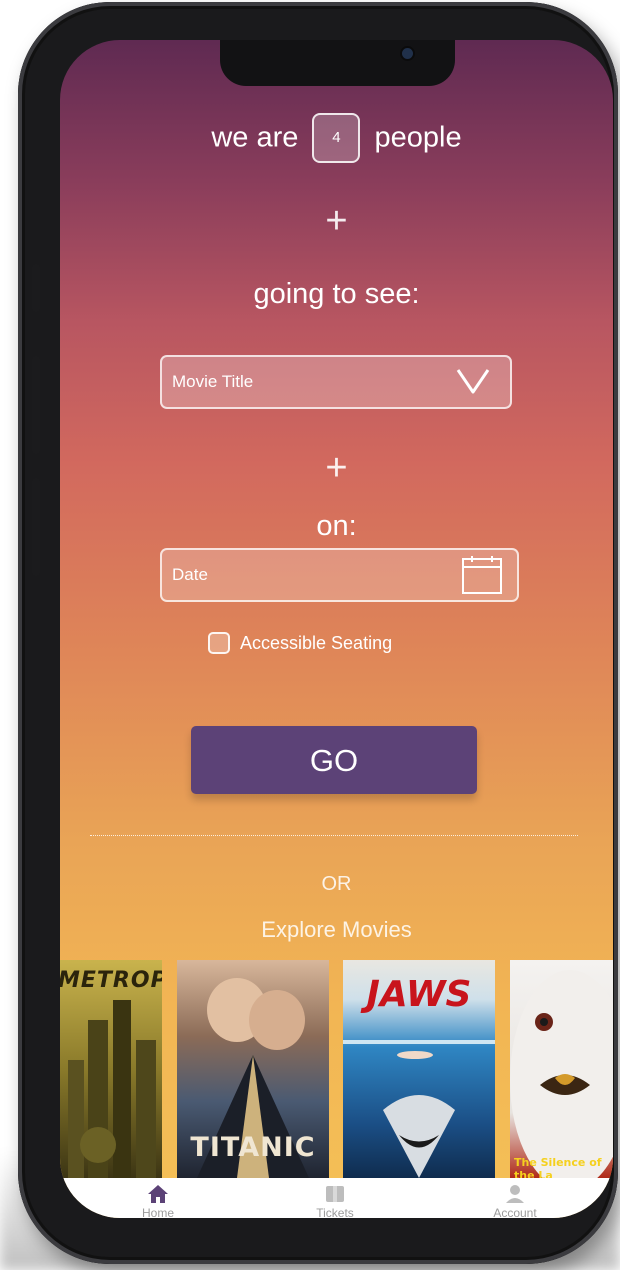 This screenshot has width=620, height=1270. Describe the element at coordinates (515, 1212) in the screenshot. I see `tab-label: Account` at that location.